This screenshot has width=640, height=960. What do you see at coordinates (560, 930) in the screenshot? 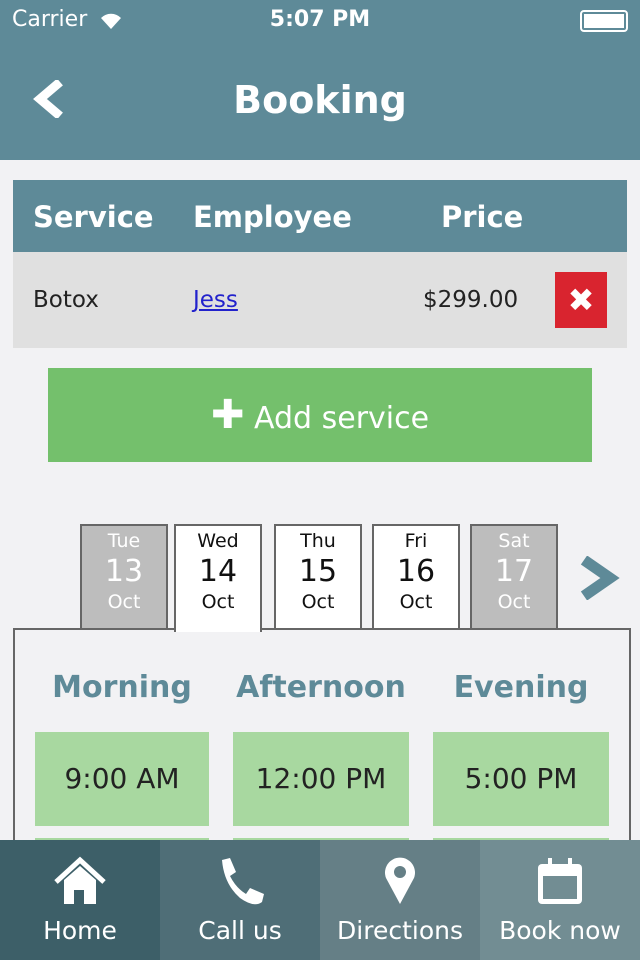
I see `tab-label: Book now` at bounding box center [560, 930].